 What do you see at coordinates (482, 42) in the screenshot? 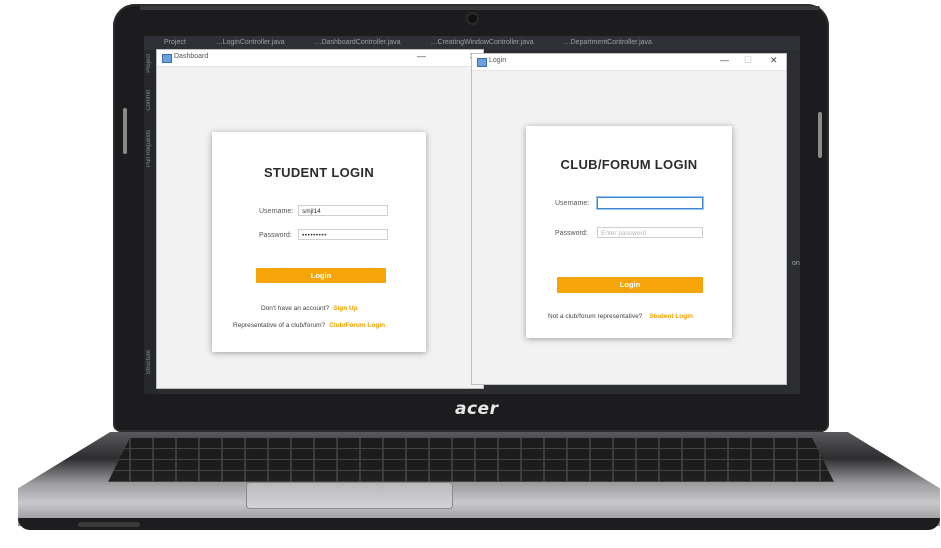
I see `ide-tab: …CreatingWindowController.java` at bounding box center [482, 42].